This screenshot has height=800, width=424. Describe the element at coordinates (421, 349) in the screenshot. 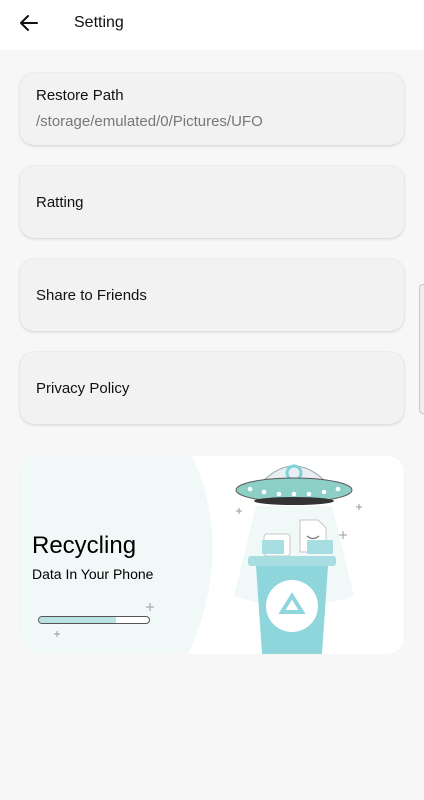

I see `edge-panel-handle` at that location.